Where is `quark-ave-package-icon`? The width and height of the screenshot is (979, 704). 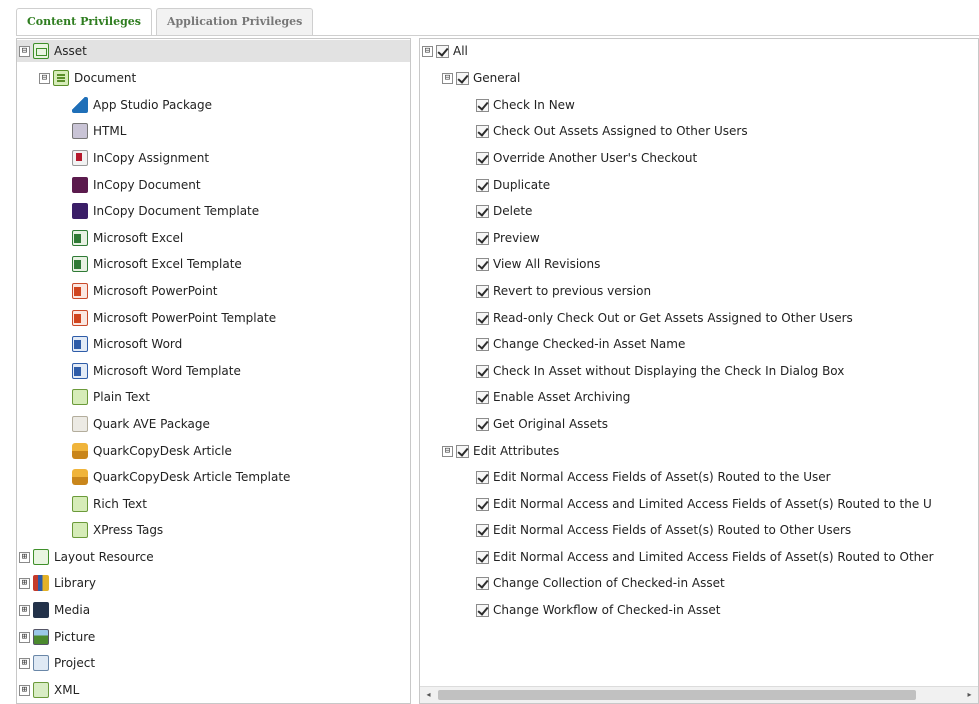 quark-ave-package-icon is located at coordinates (80, 424).